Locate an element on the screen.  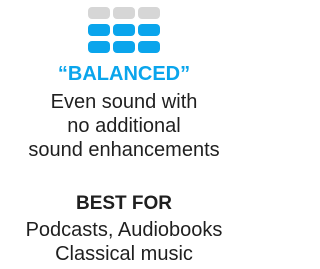
best-for-item: Classical music is located at coordinates (124, 254).